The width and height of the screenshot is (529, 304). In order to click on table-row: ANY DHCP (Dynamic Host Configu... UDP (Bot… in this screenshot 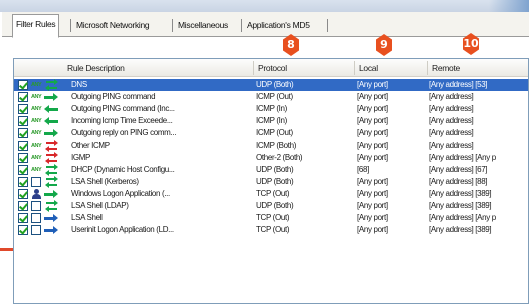, I will do `click(271, 169)`.